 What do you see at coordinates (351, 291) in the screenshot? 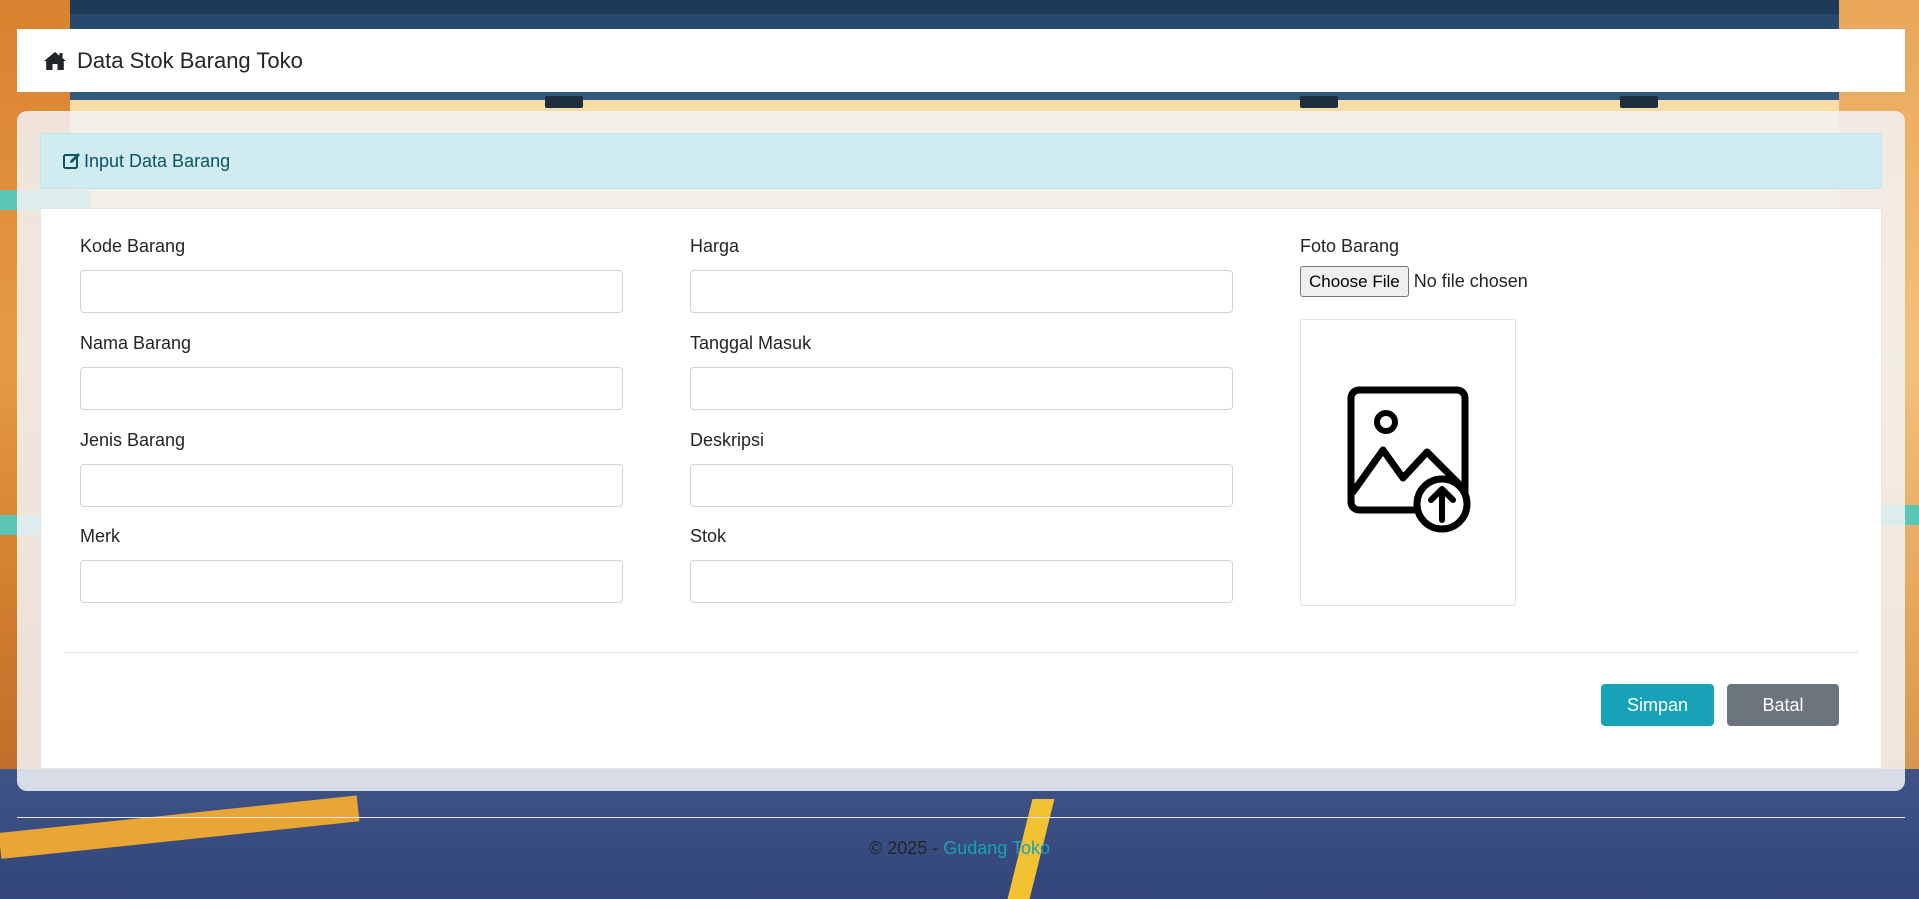
I see `kode-barang-input` at bounding box center [351, 291].